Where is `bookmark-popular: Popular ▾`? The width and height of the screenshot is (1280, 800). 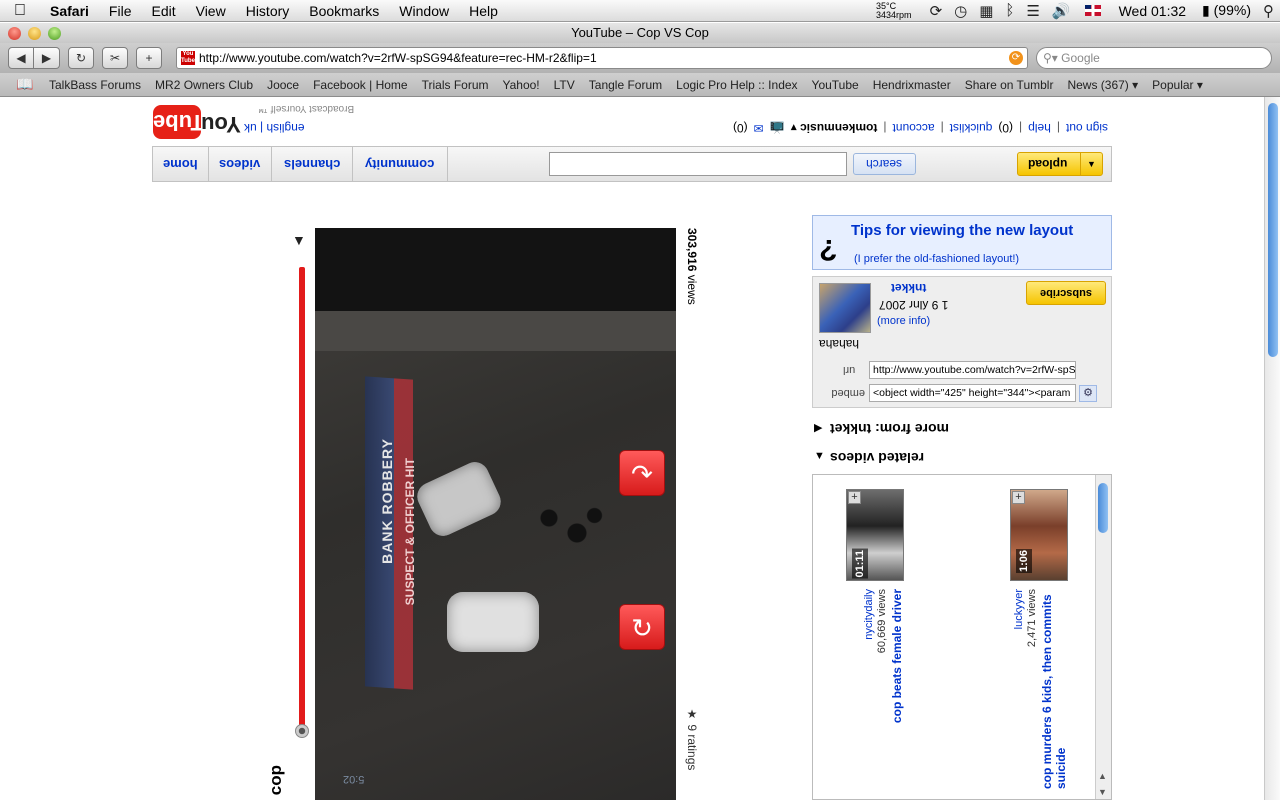
bookmark-popular: Popular ▾ is located at coordinates (1177, 85).